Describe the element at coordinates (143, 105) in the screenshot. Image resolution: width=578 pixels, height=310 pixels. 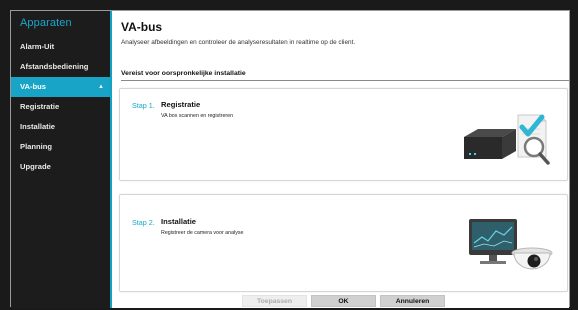
I see `step-number: Stap 1.` at that location.